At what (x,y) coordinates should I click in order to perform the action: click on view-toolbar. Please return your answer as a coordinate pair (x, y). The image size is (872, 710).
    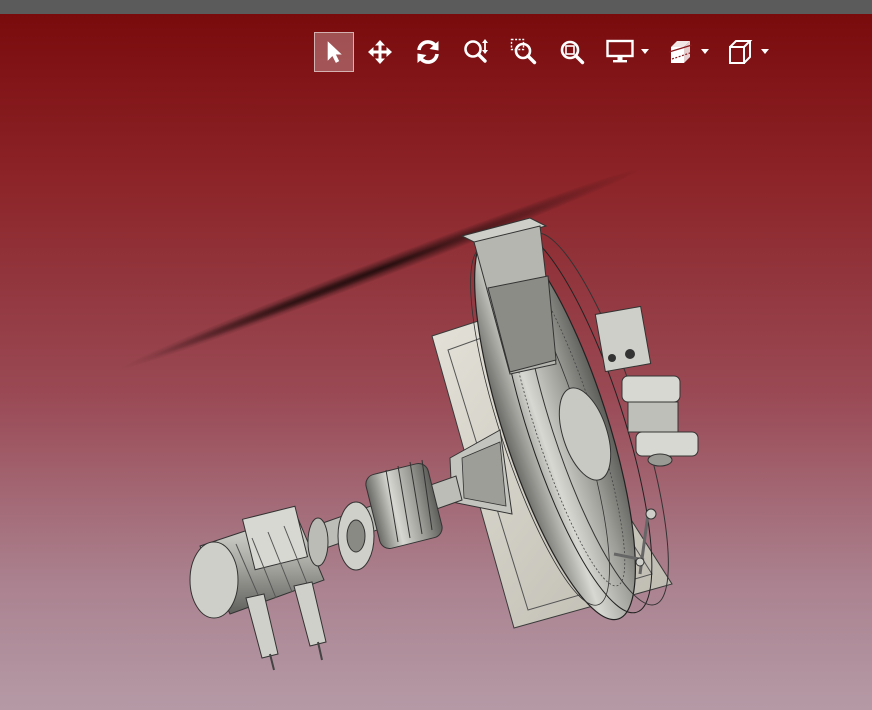
    Looking at the image, I should click on (547, 52).